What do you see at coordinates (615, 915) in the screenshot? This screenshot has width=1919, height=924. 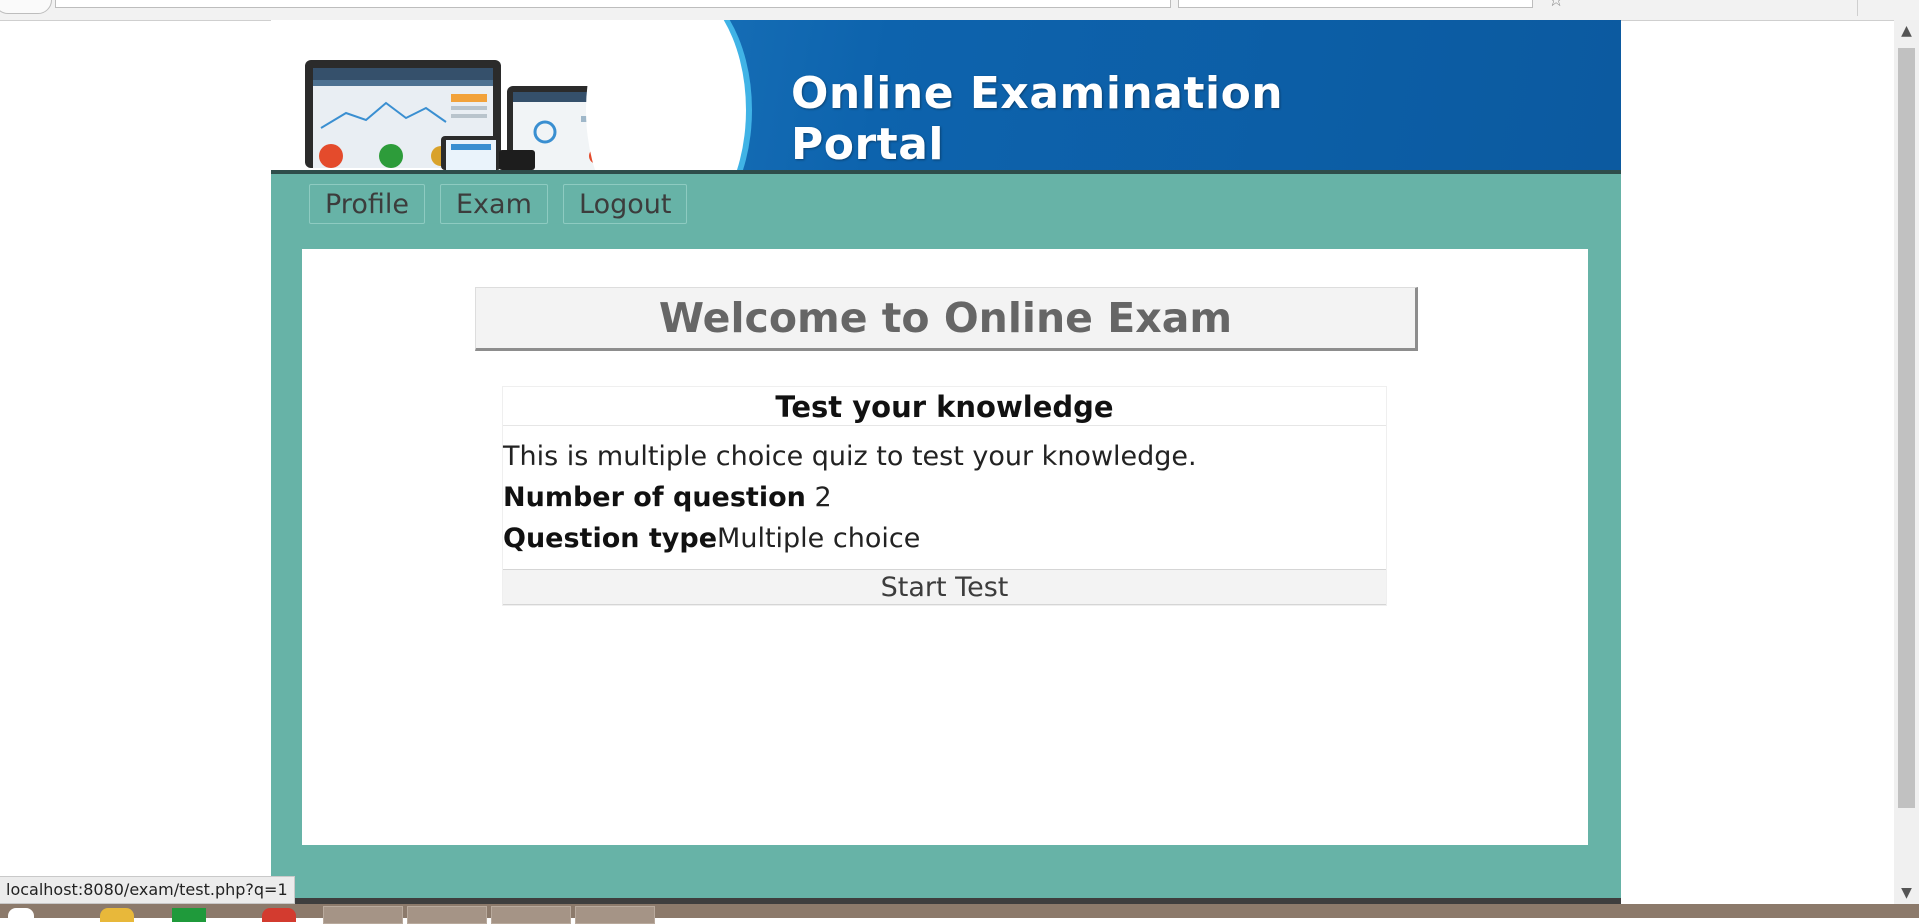 I see `taskbar-app-item` at bounding box center [615, 915].